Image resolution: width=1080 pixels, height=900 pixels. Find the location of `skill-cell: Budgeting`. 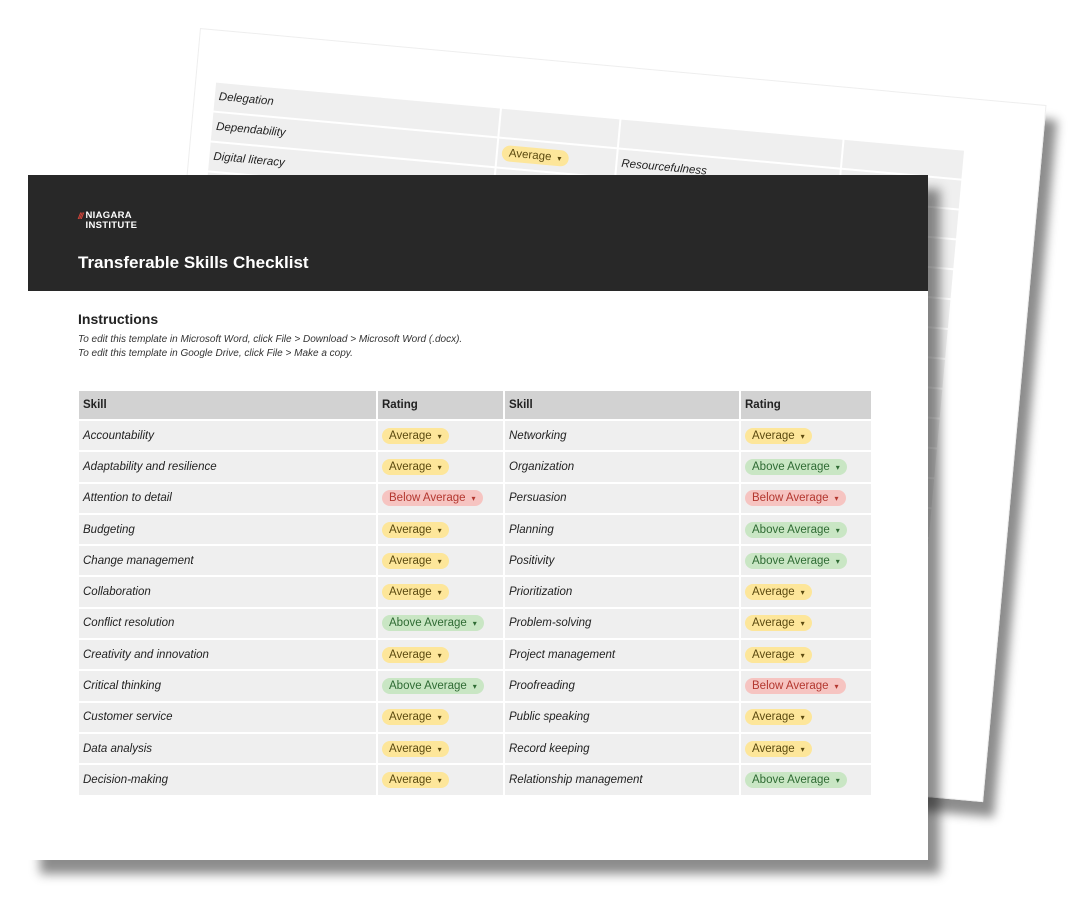

skill-cell: Budgeting is located at coordinates (227, 529).